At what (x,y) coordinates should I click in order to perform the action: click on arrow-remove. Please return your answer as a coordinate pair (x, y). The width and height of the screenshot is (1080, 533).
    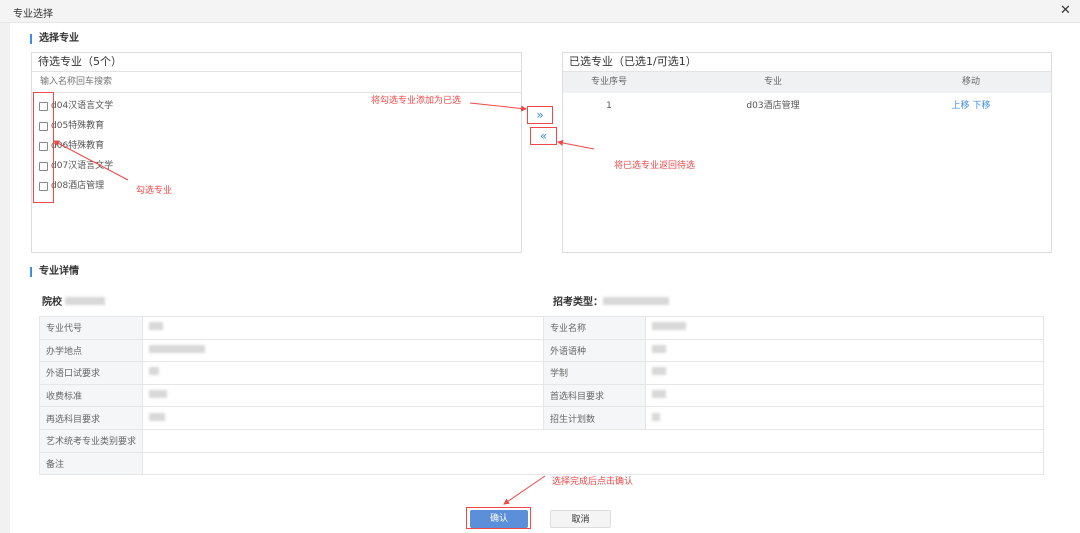
    Looking at the image, I should click on (576, 145).